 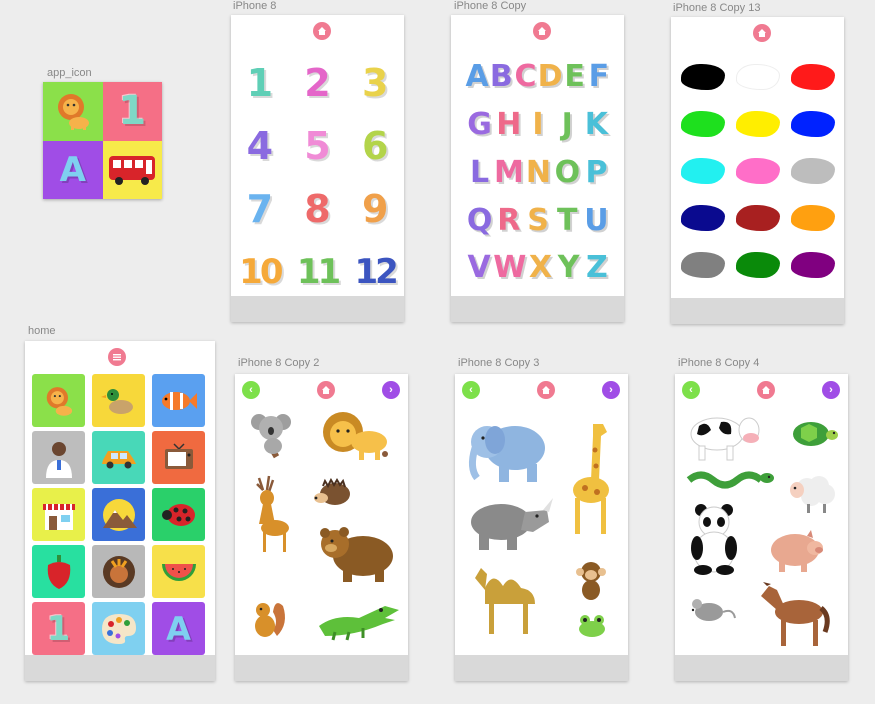 I want to click on number-tile: 10, so click(x=260, y=271).